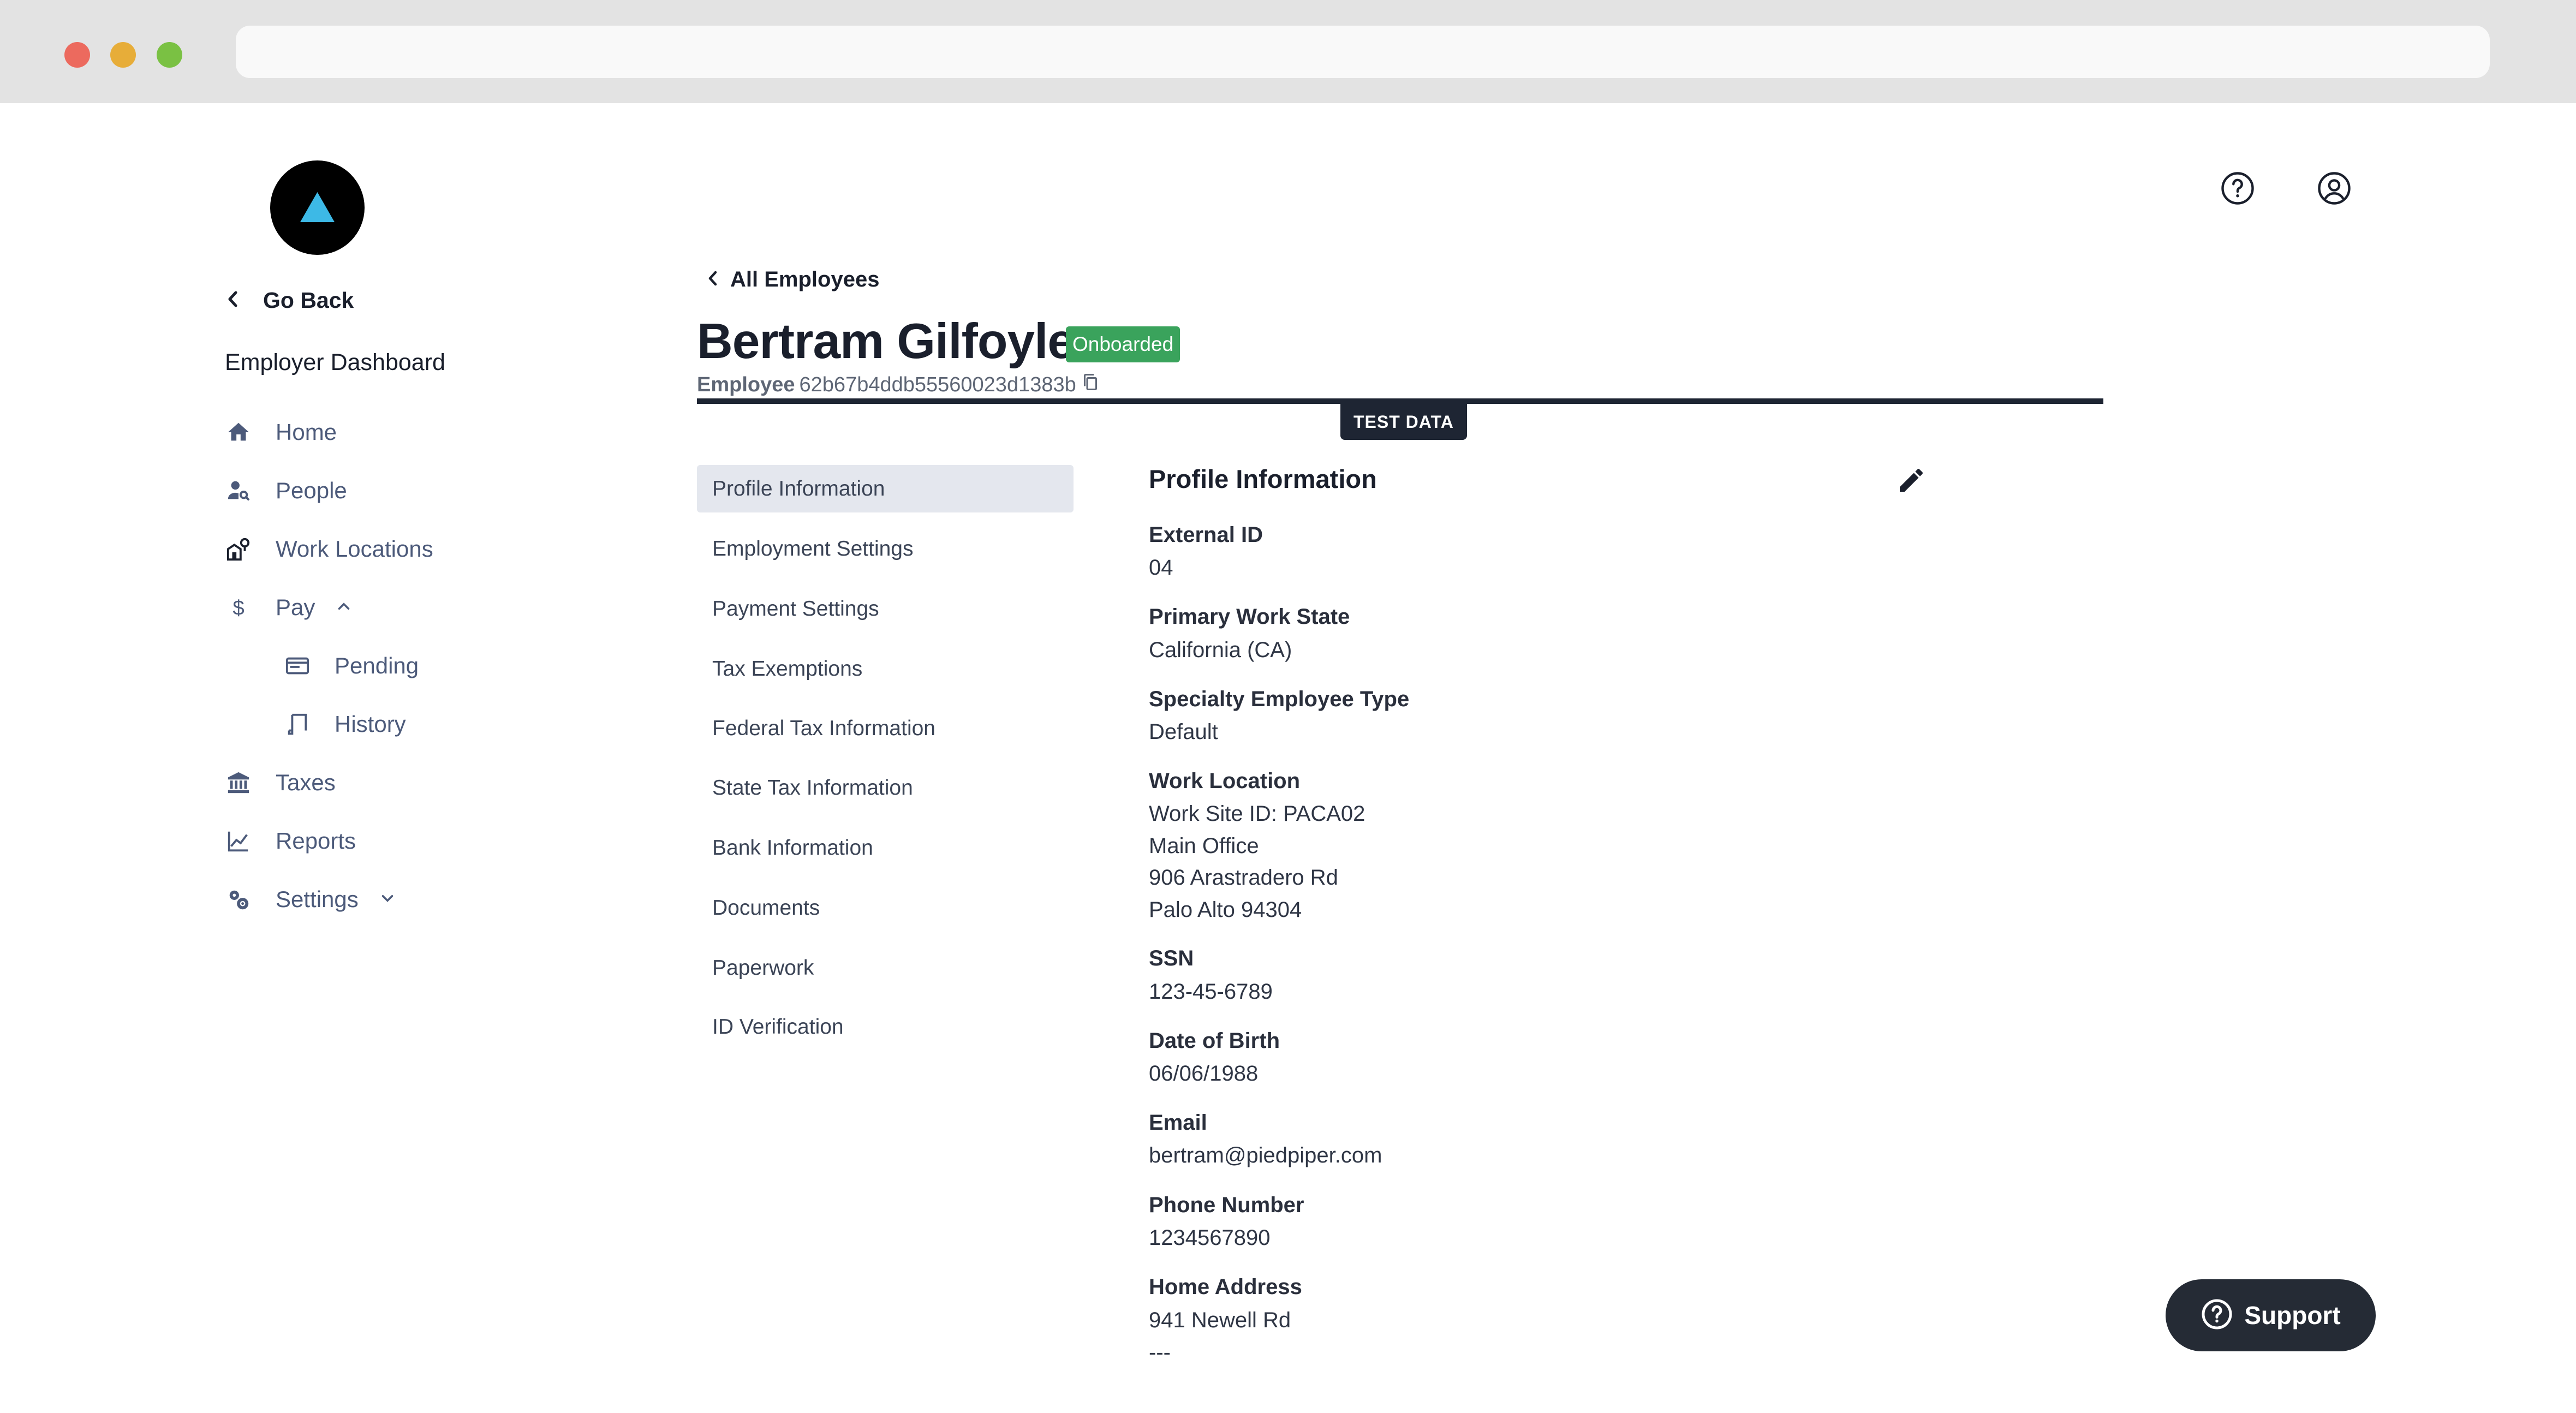  I want to click on support-button: Support, so click(2271, 1315).